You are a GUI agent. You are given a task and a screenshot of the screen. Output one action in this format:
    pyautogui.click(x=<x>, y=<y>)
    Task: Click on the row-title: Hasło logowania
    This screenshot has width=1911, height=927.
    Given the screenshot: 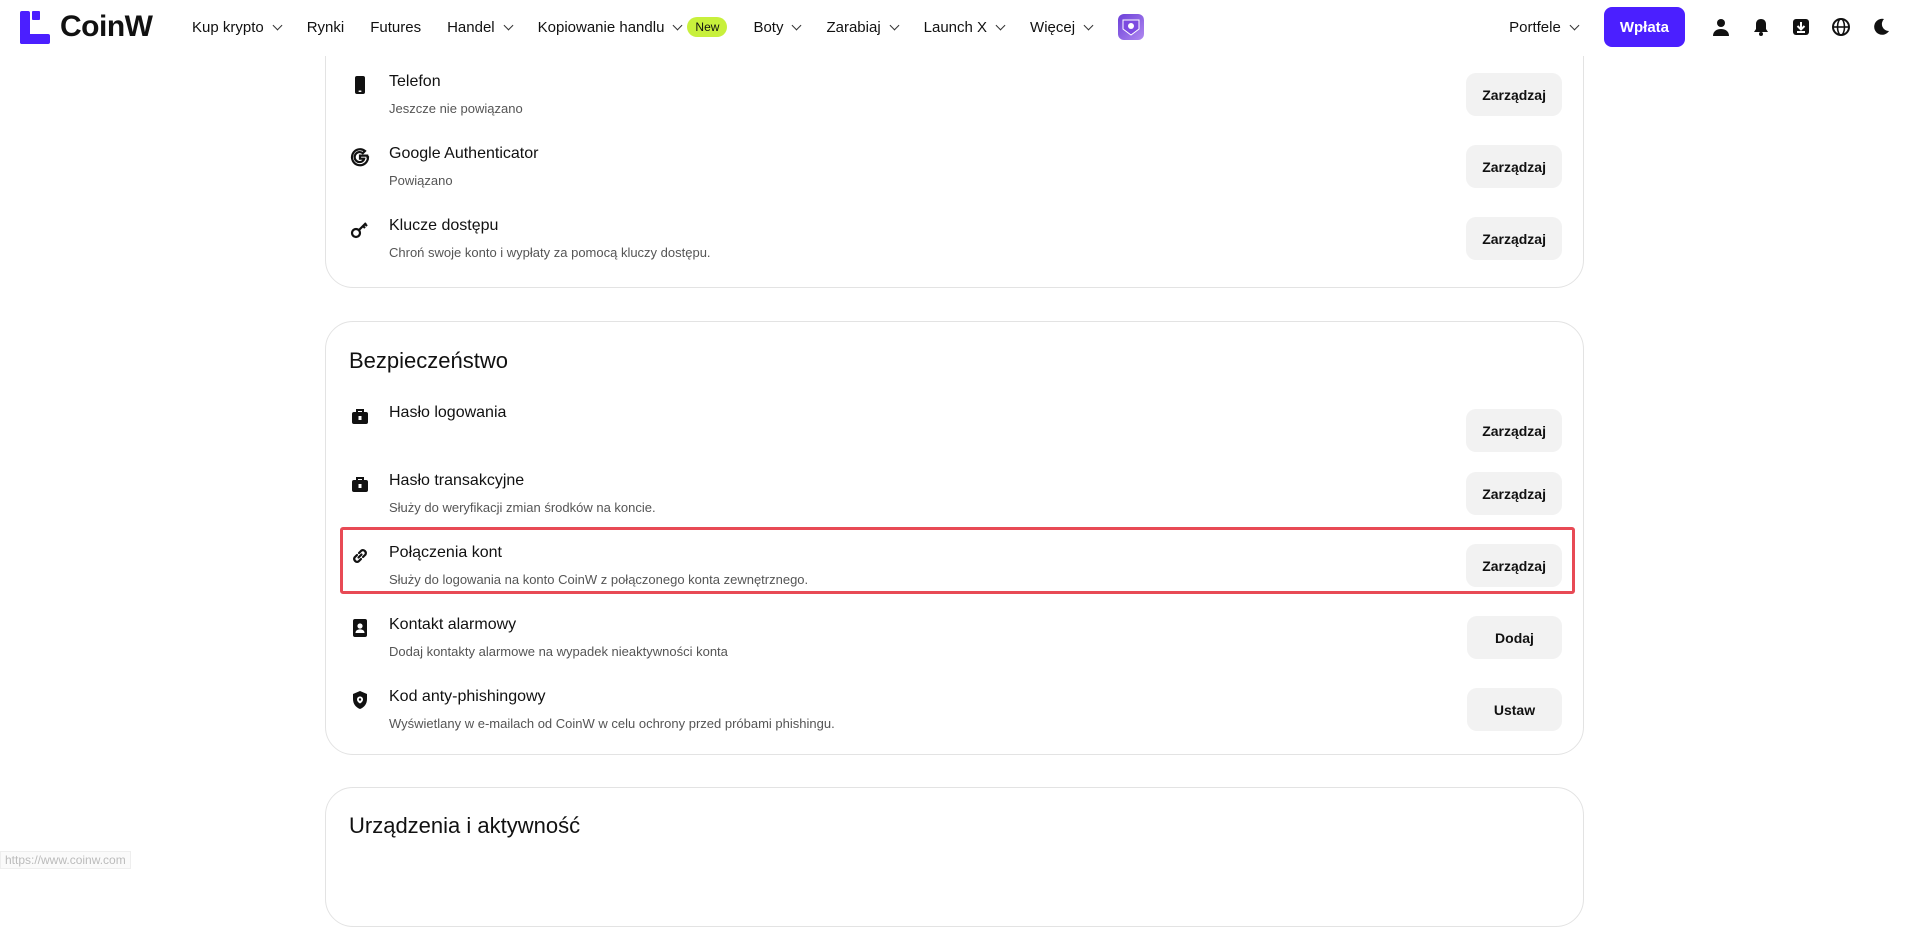 What is the action you would take?
    pyautogui.click(x=448, y=412)
    